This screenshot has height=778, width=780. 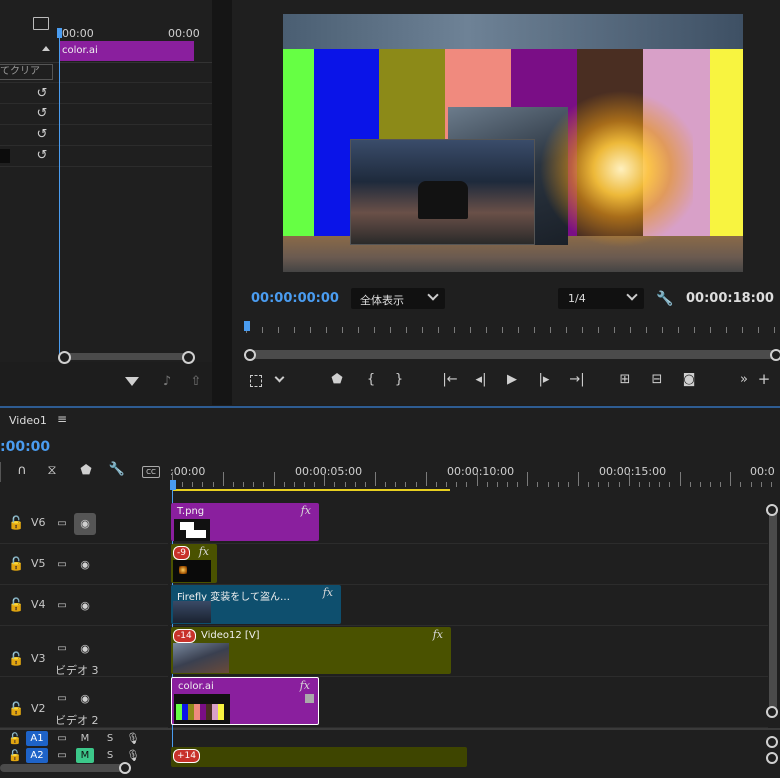 What do you see at coordinates (256, 604) in the screenshot?
I see `clip-firefly: Firefly 変装をして盗ん… fx` at bounding box center [256, 604].